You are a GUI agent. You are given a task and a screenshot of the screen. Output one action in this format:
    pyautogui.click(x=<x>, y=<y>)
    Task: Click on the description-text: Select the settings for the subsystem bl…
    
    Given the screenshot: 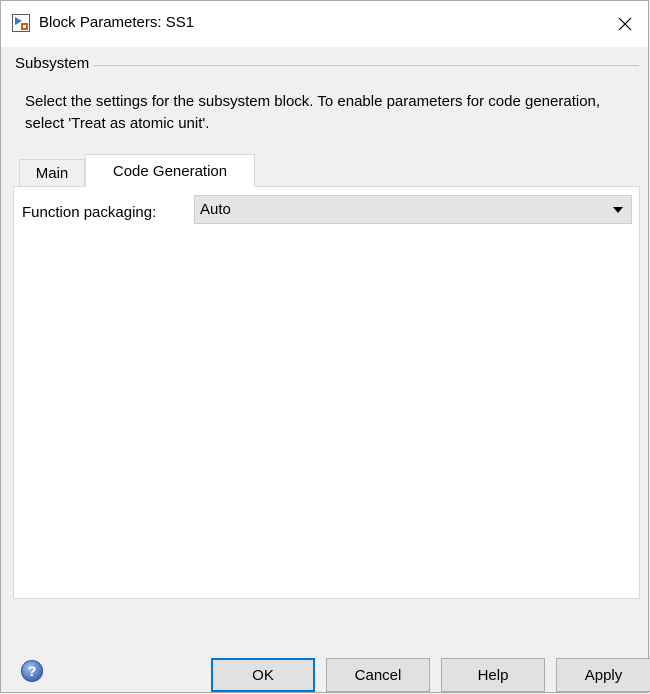 What is the action you would take?
    pyautogui.click(x=313, y=112)
    